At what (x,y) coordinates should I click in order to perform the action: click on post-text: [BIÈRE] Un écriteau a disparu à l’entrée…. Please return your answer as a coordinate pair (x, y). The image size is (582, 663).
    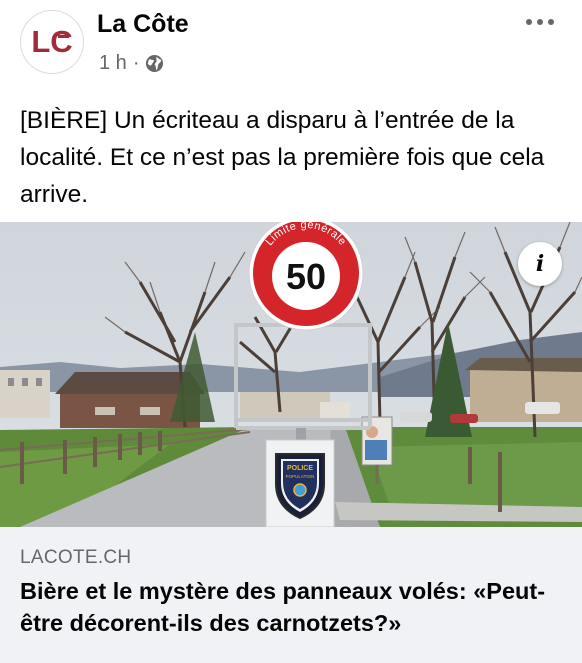
    Looking at the image, I should click on (282, 157).